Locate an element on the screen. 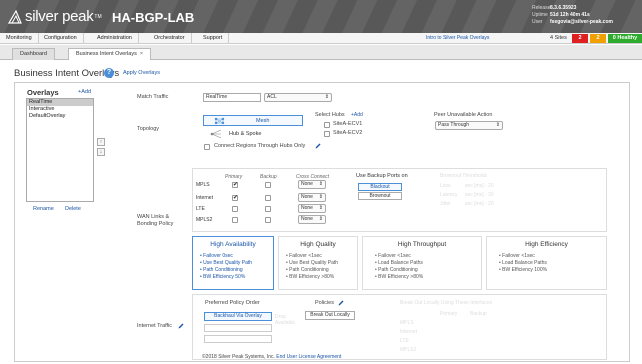  uptime-label: Uptime is located at coordinates (540, 15).